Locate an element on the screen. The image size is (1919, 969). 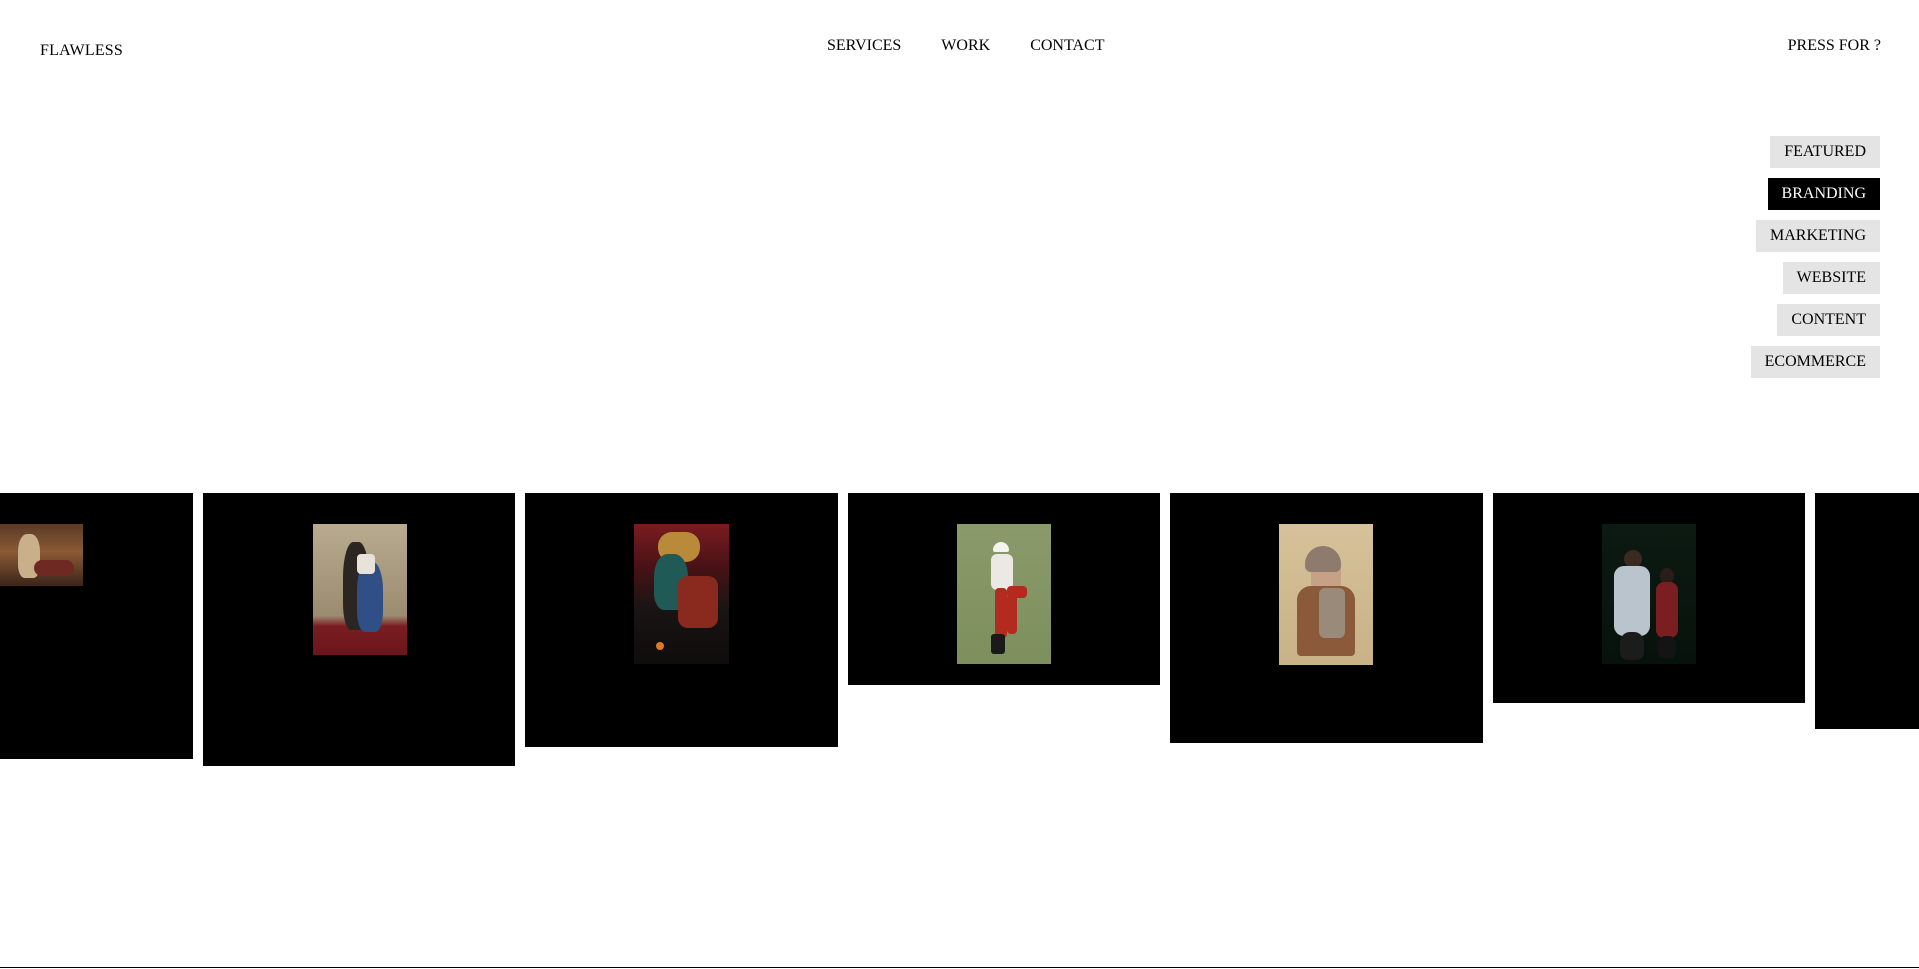
filter-content: CONTENT is located at coordinates (1828, 320).